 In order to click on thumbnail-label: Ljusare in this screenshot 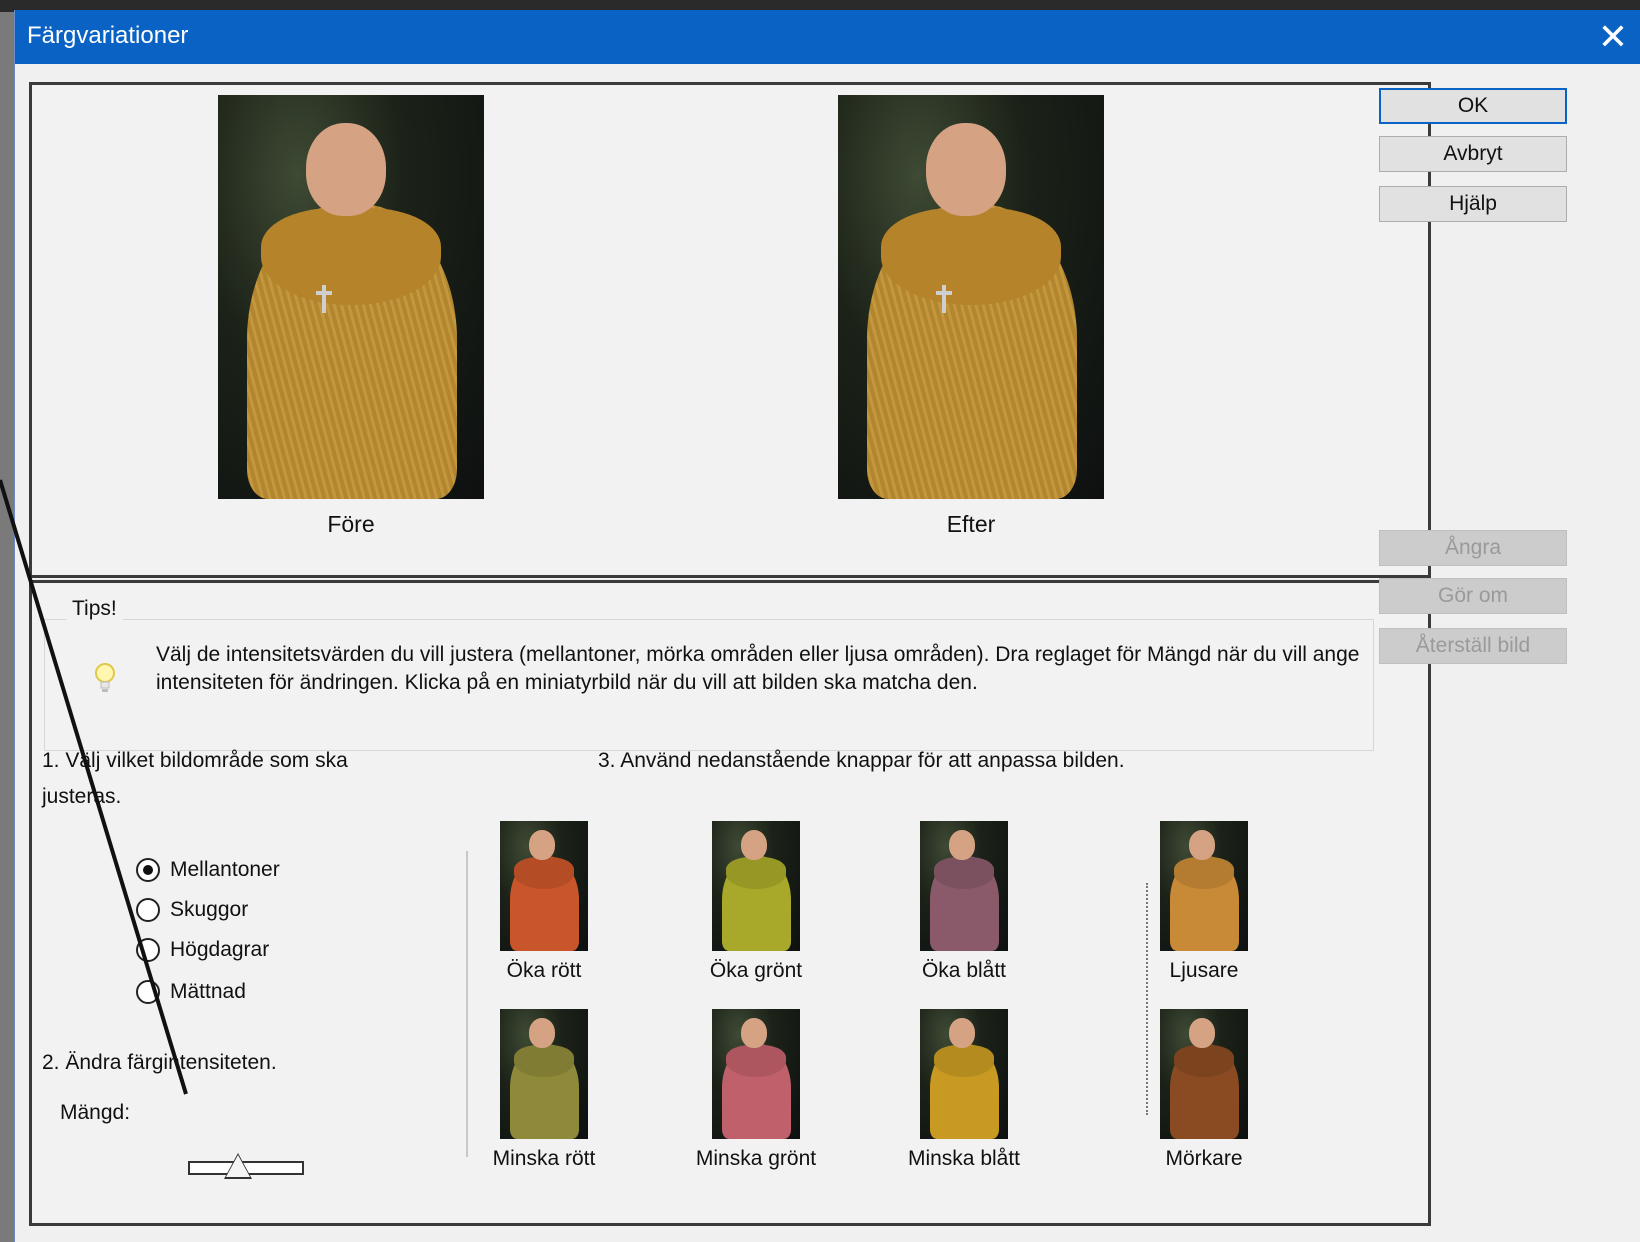, I will do `click(1204, 970)`.